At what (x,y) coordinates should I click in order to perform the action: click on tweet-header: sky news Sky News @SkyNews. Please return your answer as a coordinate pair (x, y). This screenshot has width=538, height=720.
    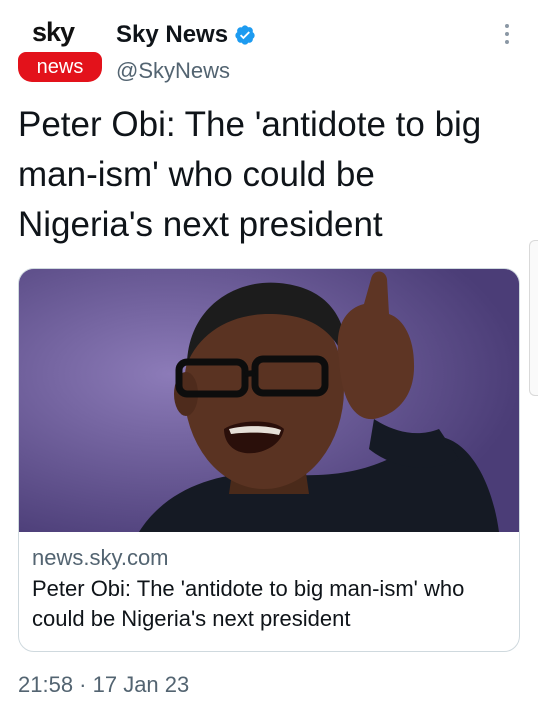
    Looking at the image, I should click on (269, 48).